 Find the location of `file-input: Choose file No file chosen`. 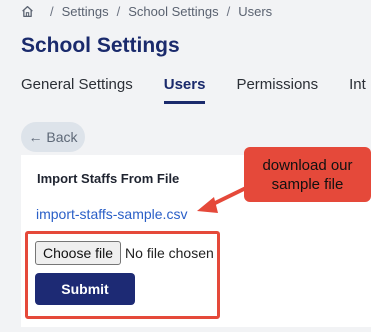

file-input: Choose file No file chosen is located at coordinates (124, 253).